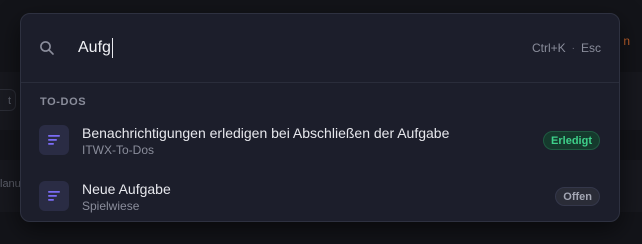  I want to click on status-badge: Offen, so click(577, 196).